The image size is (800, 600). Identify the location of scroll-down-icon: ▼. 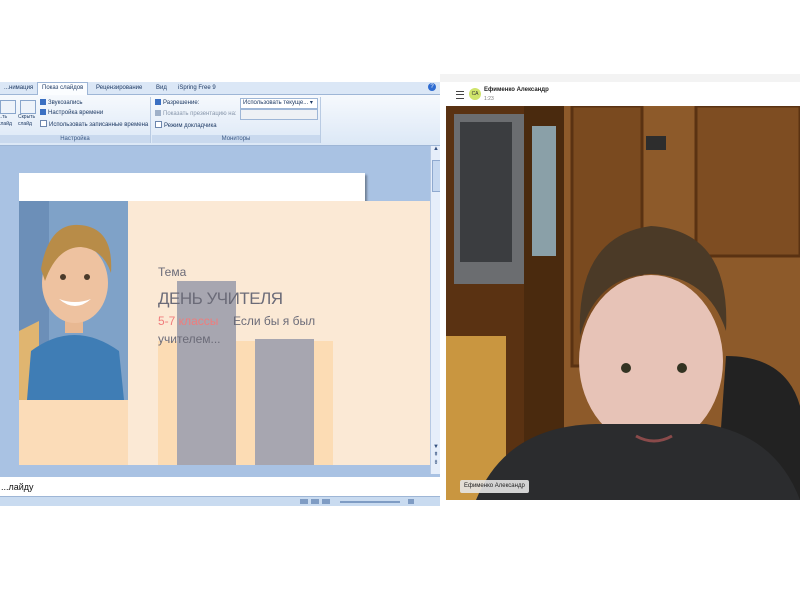
(436, 447).